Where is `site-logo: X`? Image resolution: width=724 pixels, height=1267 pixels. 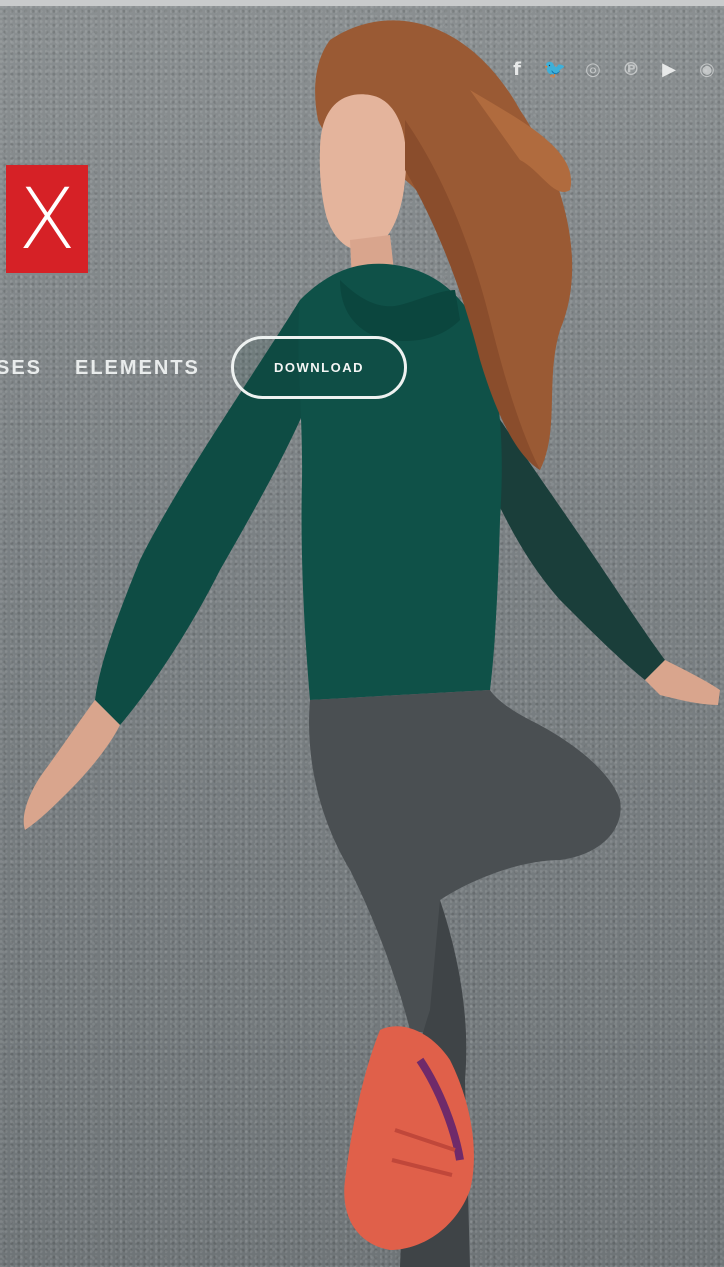
site-logo: X is located at coordinates (47, 219).